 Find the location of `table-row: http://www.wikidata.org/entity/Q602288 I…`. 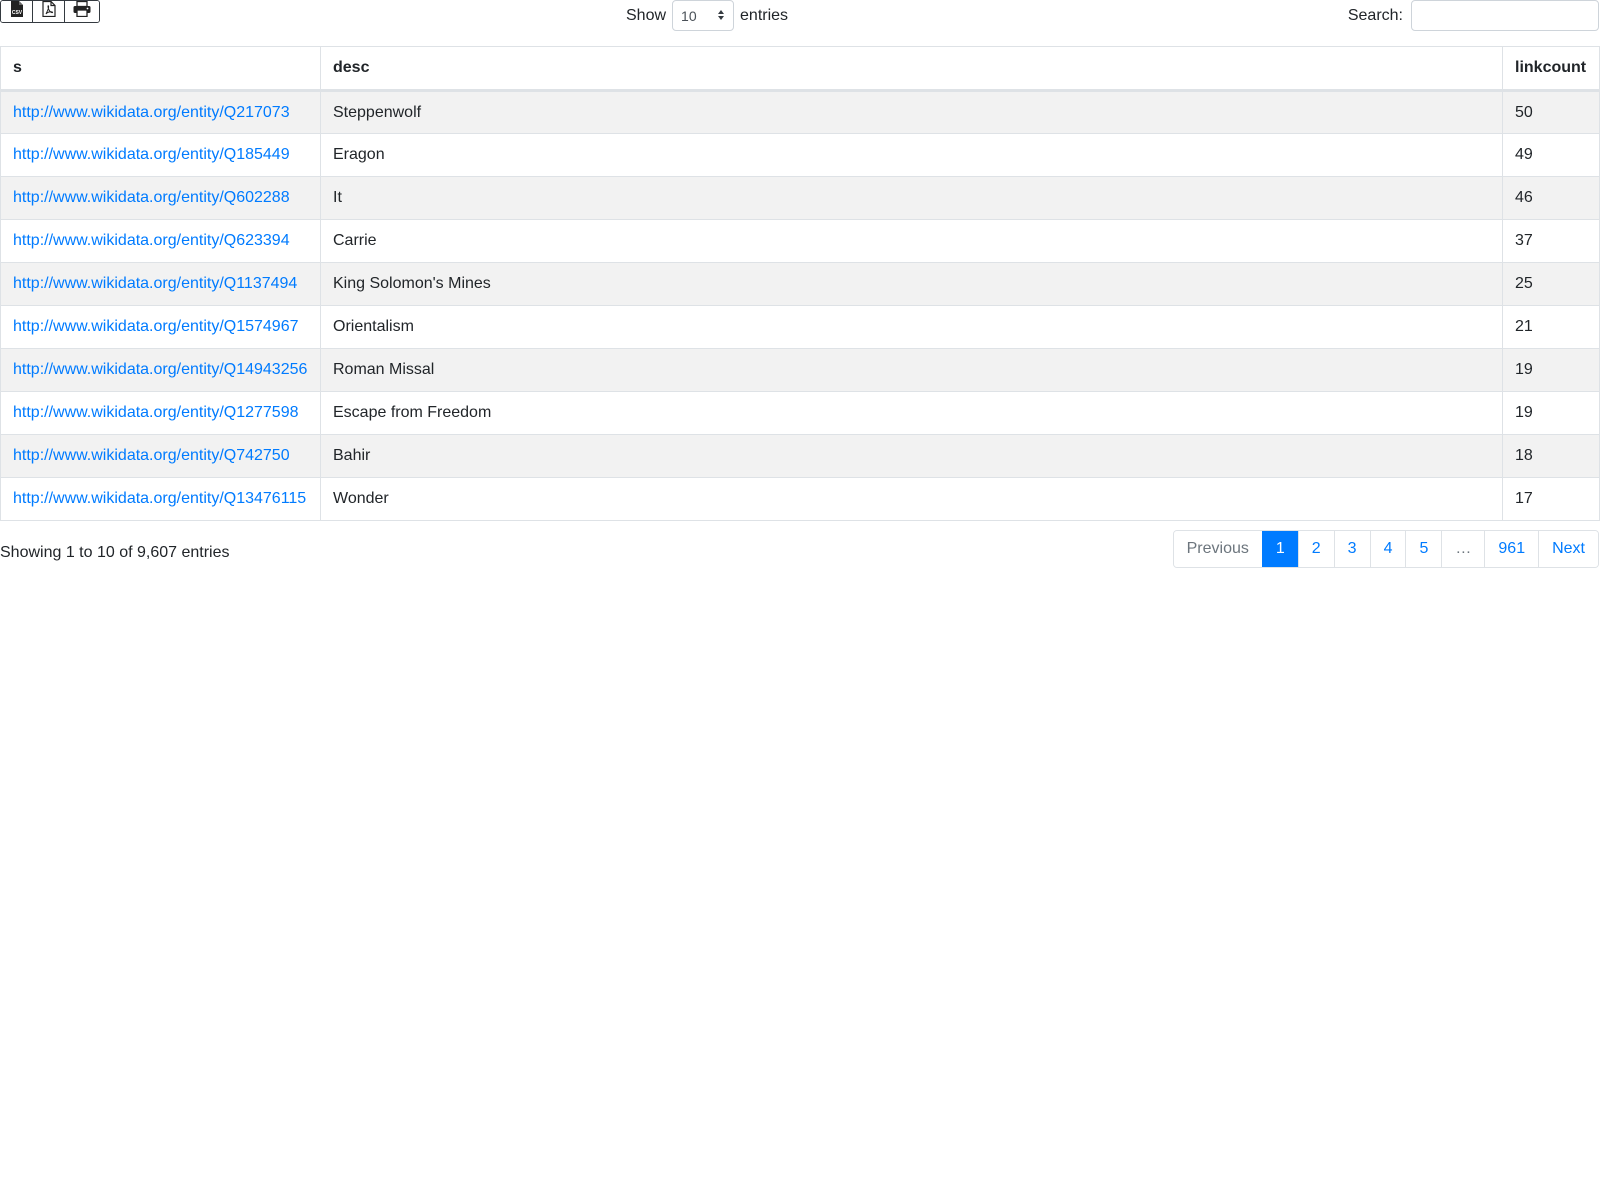

table-row: http://www.wikidata.org/entity/Q602288 I… is located at coordinates (800, 198).